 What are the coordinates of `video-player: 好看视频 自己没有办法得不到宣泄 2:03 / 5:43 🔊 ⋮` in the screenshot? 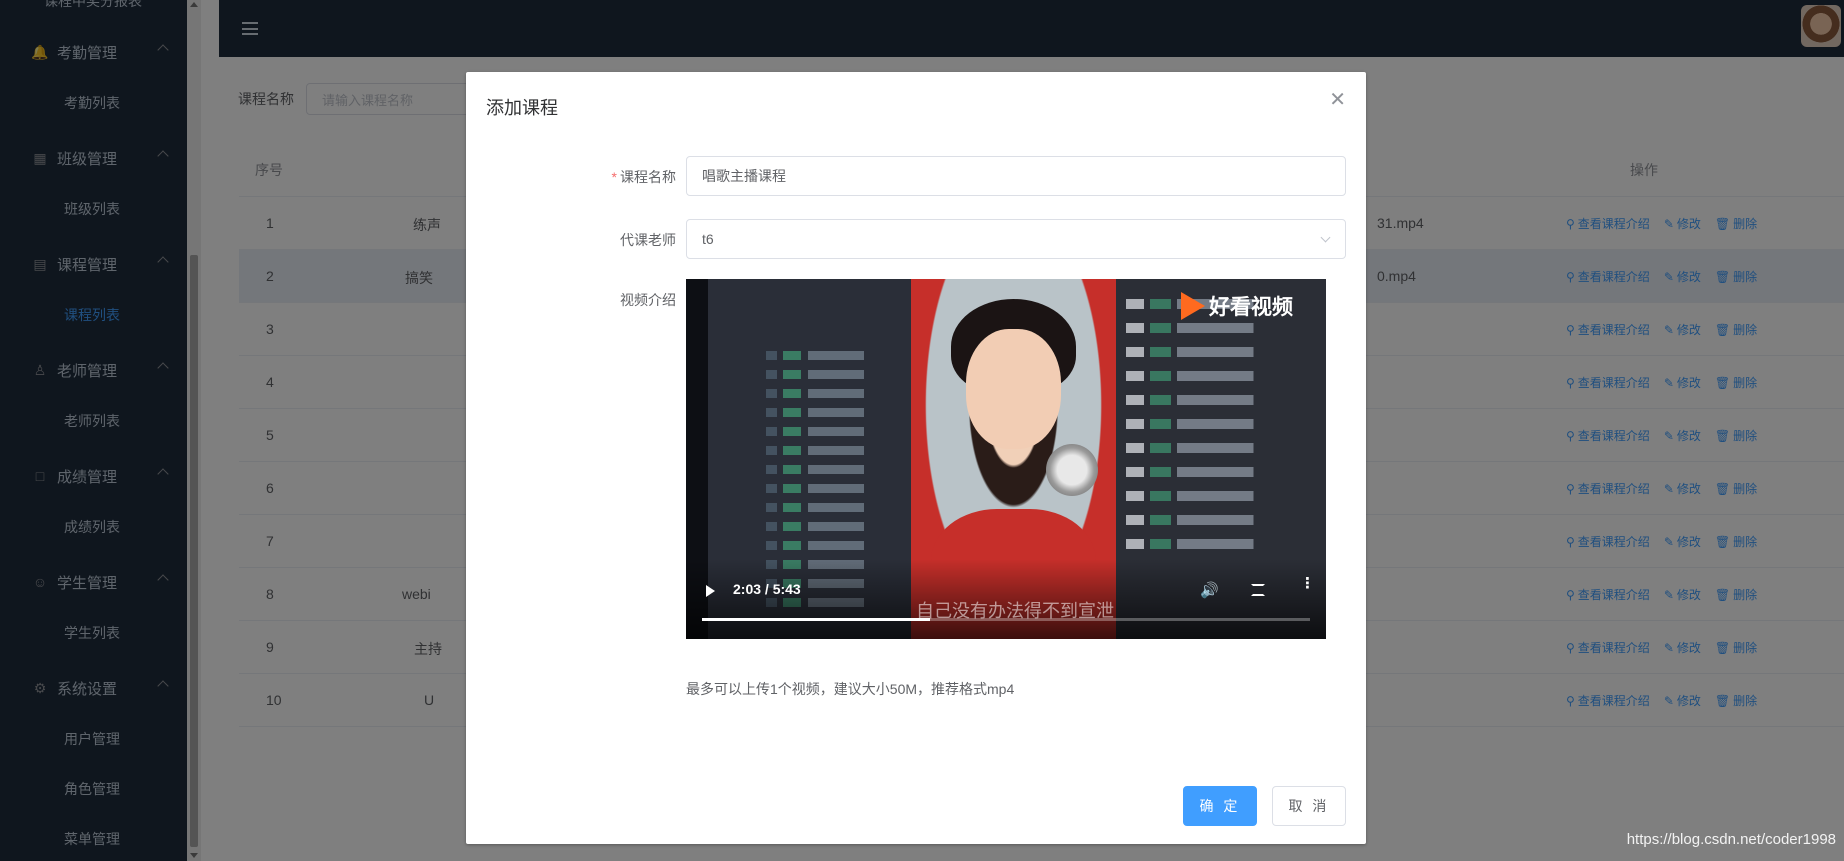 It's located at (1006, 459).